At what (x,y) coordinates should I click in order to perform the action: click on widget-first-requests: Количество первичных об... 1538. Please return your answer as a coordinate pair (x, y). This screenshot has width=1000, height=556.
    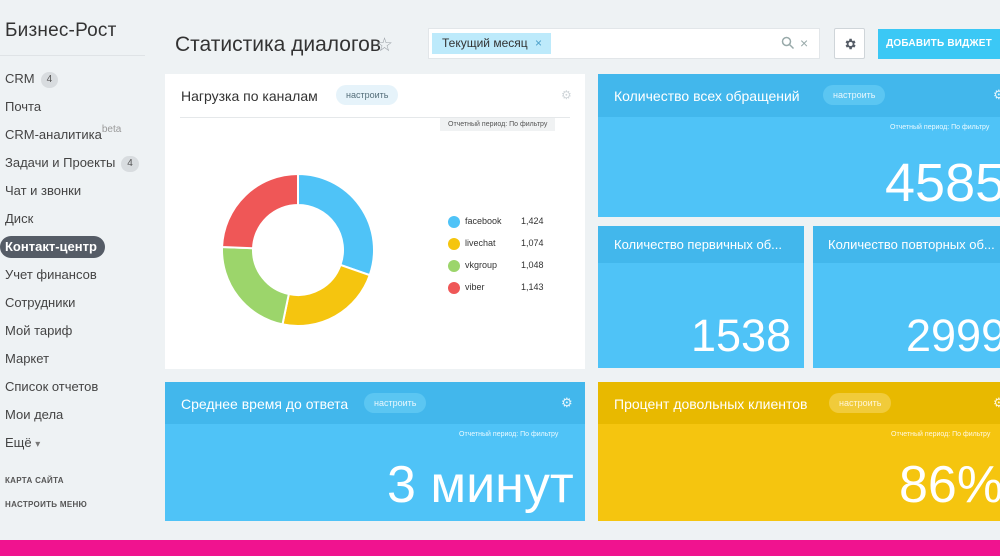
    Looking at the image, I should click on (701, 297).